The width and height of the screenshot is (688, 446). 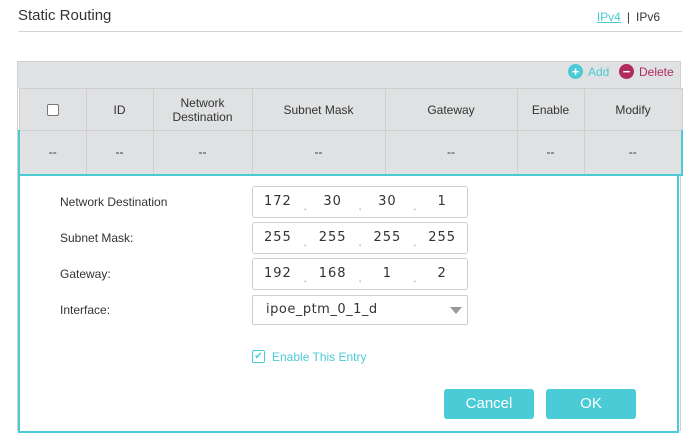 What do you see at coordinates (319, 356) in the screenshot?
I see `enable-entry-label: Enable This Entry` at bounding box center [319, 356].